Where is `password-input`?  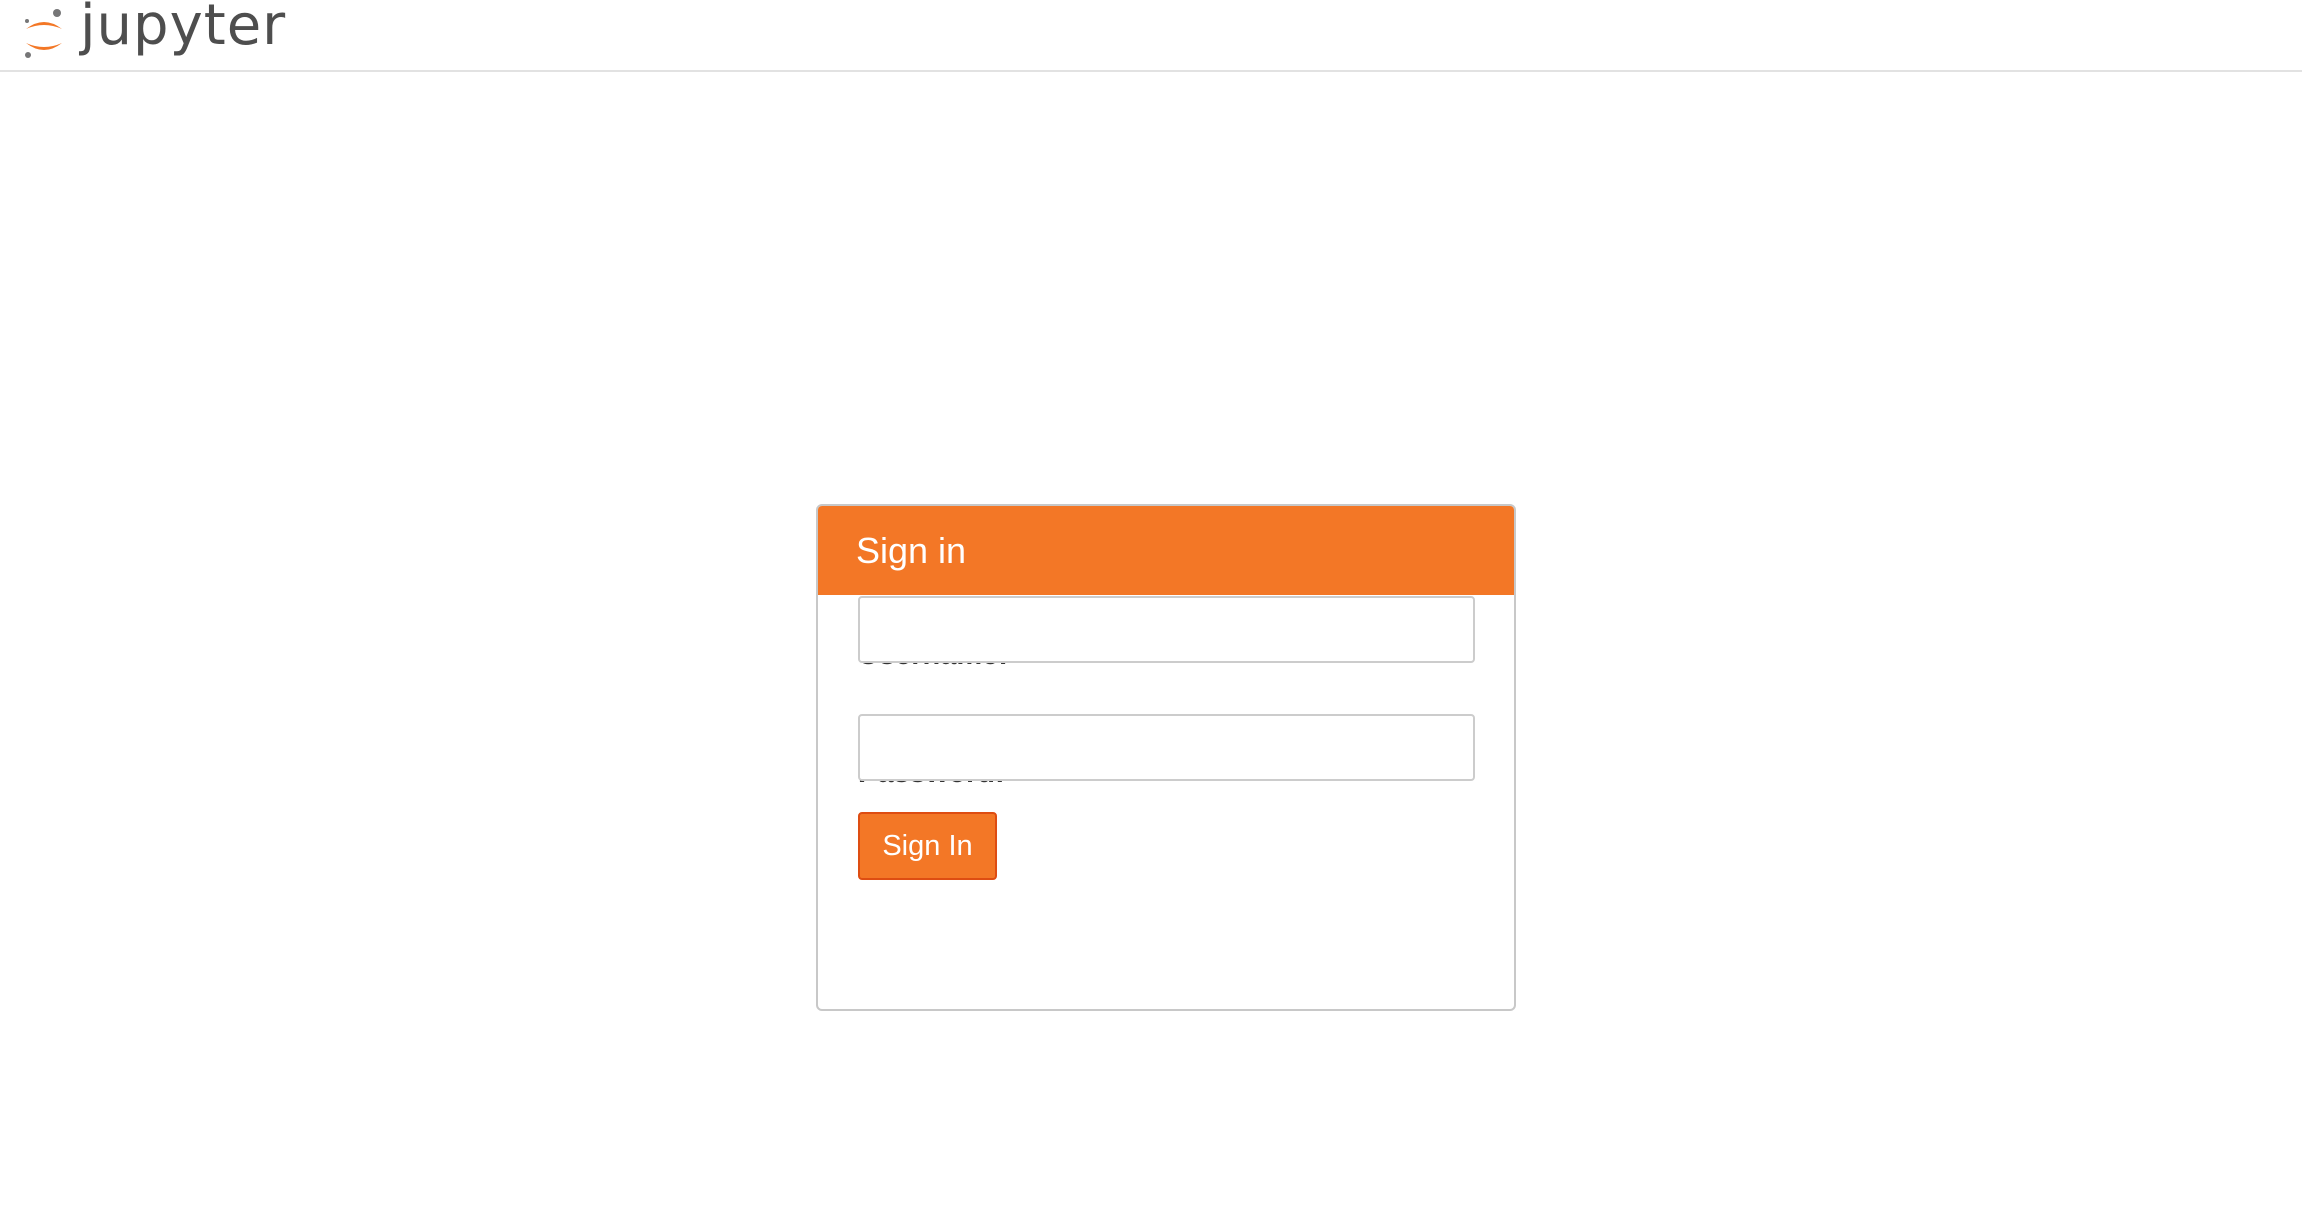 password-input is located at coordinates (1166, 747).